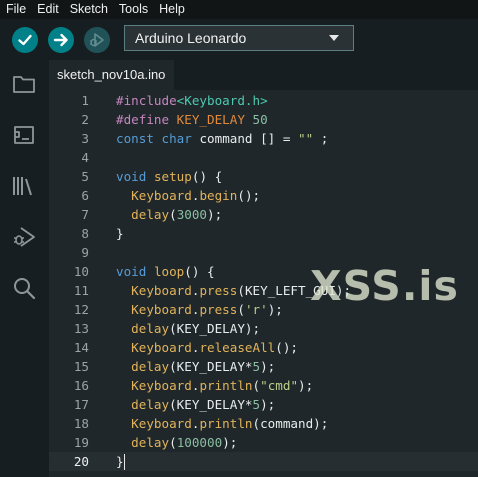 The height and width of the screenshot is (477, 478). I want to click on search-icon, so click(24, 288).